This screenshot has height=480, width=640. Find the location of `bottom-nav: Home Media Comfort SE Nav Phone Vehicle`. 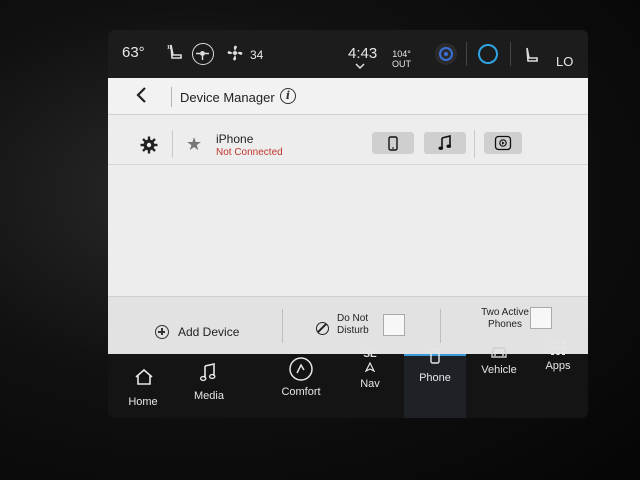

bottom-nav: Home Media Comfort SE Nav Phone Vehicle is located at coordinates (348, 379).